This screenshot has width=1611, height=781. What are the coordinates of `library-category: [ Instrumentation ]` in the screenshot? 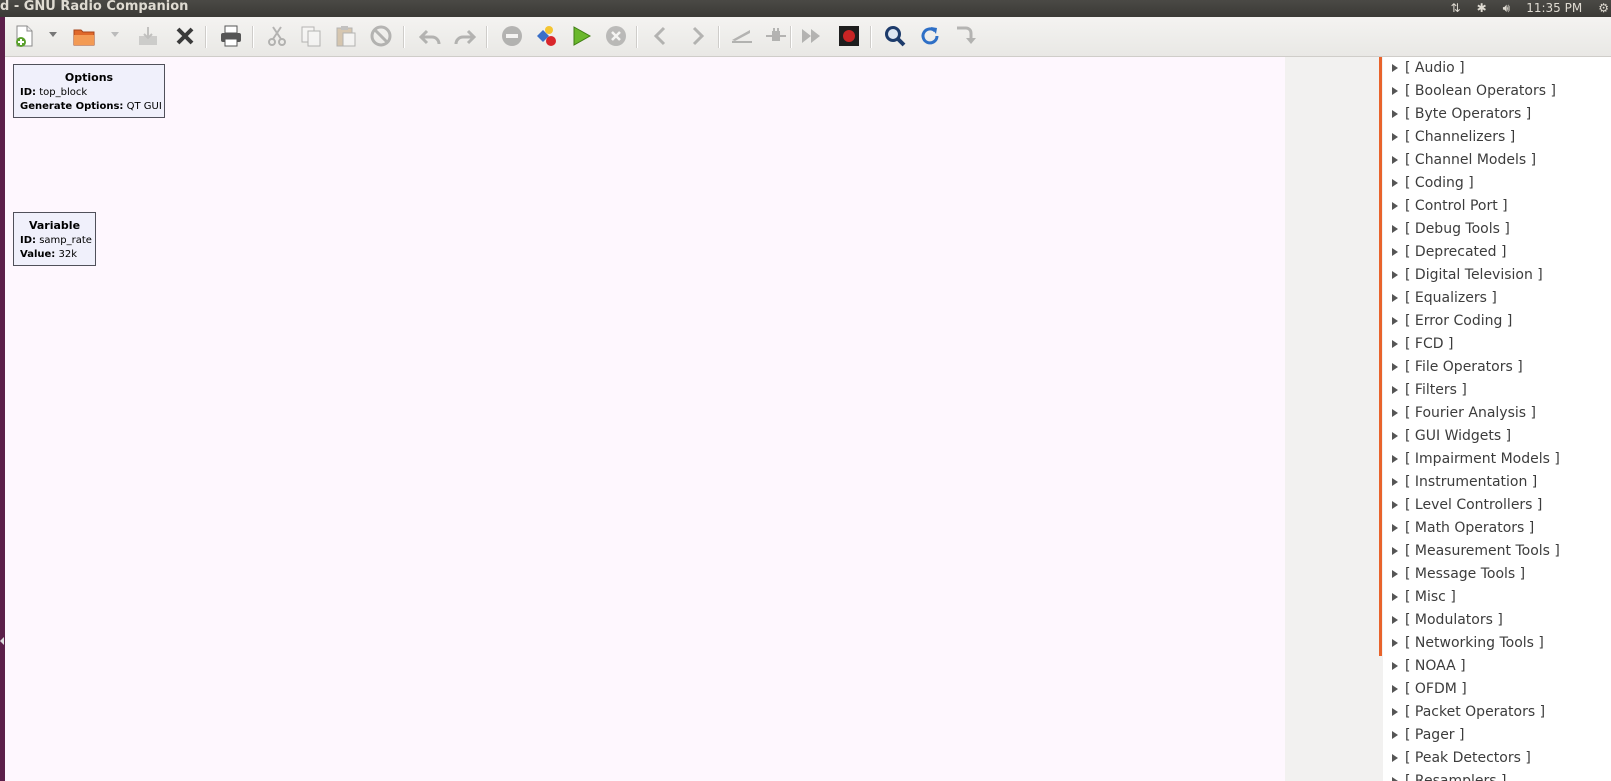 It's located at (1497, 482).